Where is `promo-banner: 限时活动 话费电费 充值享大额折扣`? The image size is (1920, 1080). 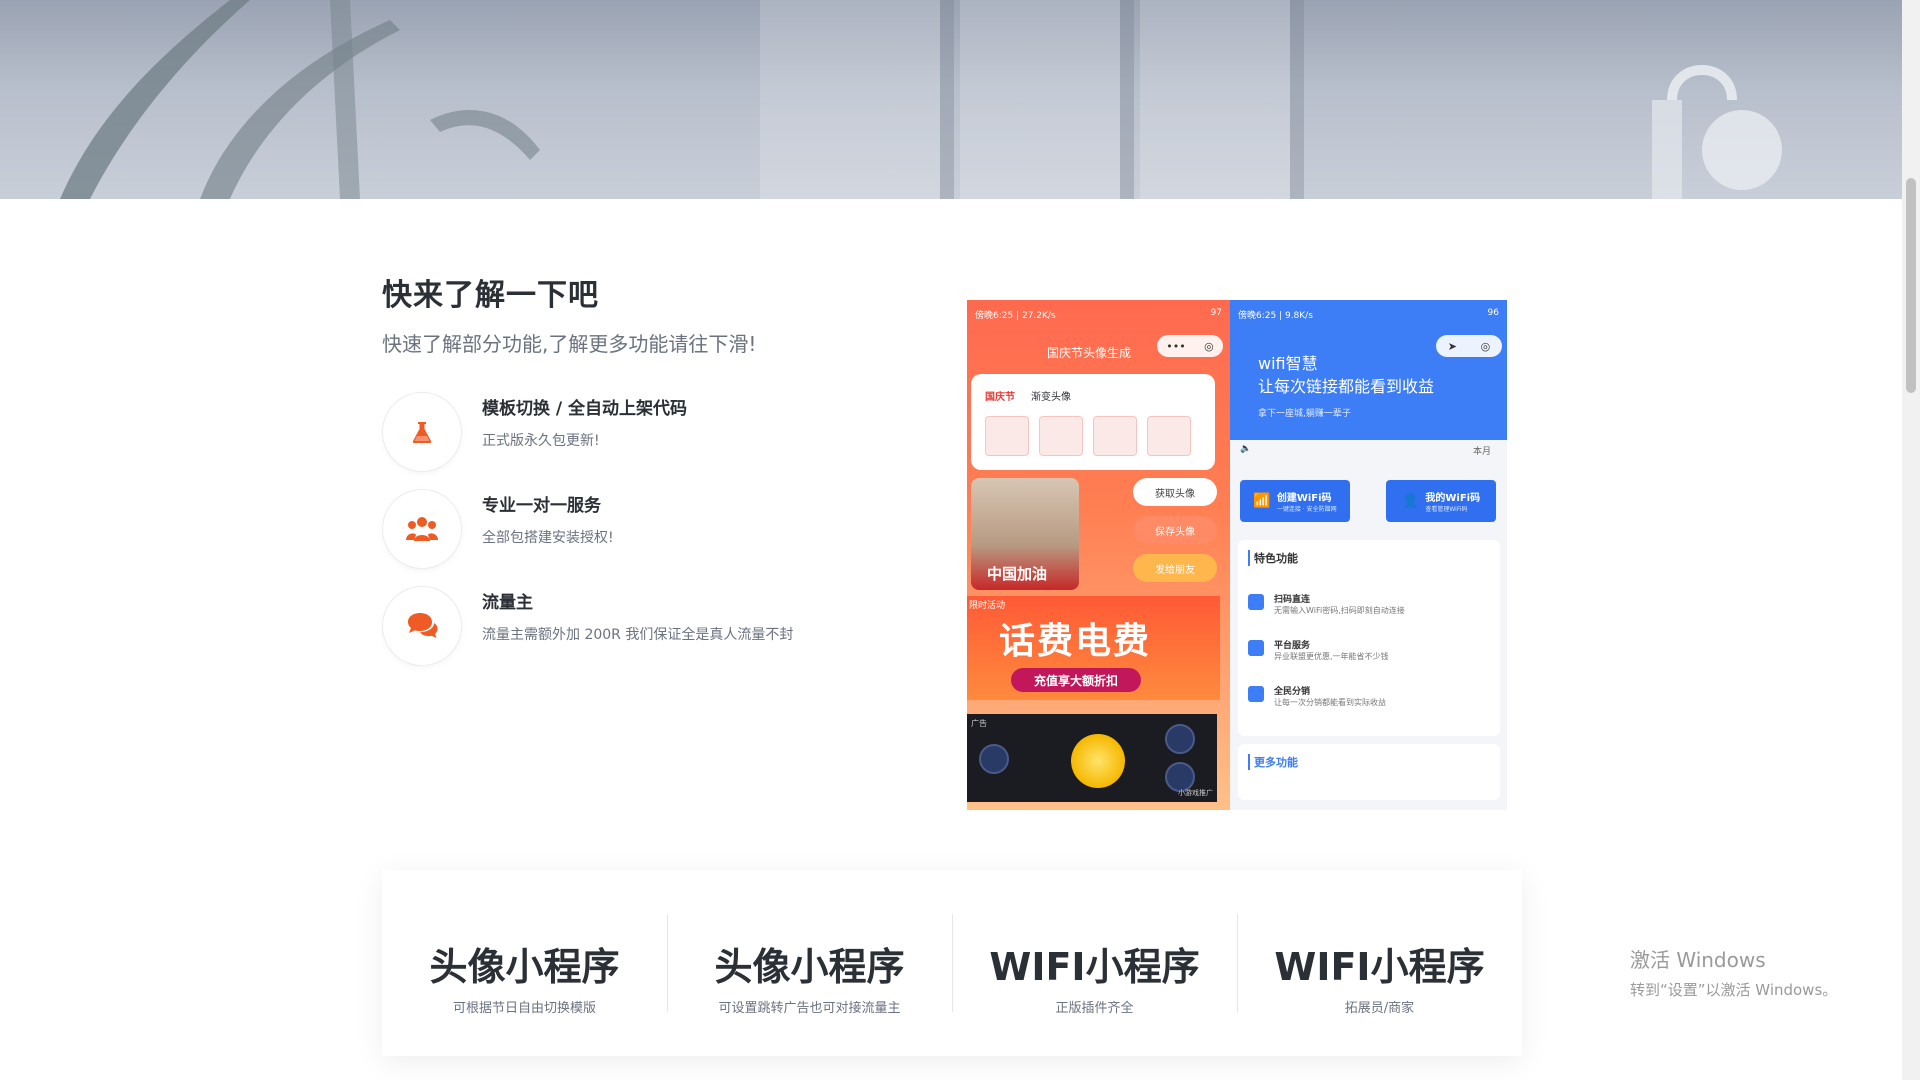 promo-banner: 限时活动 话费电费 充值享大额折扣 is located at coordinates (1093, 648).